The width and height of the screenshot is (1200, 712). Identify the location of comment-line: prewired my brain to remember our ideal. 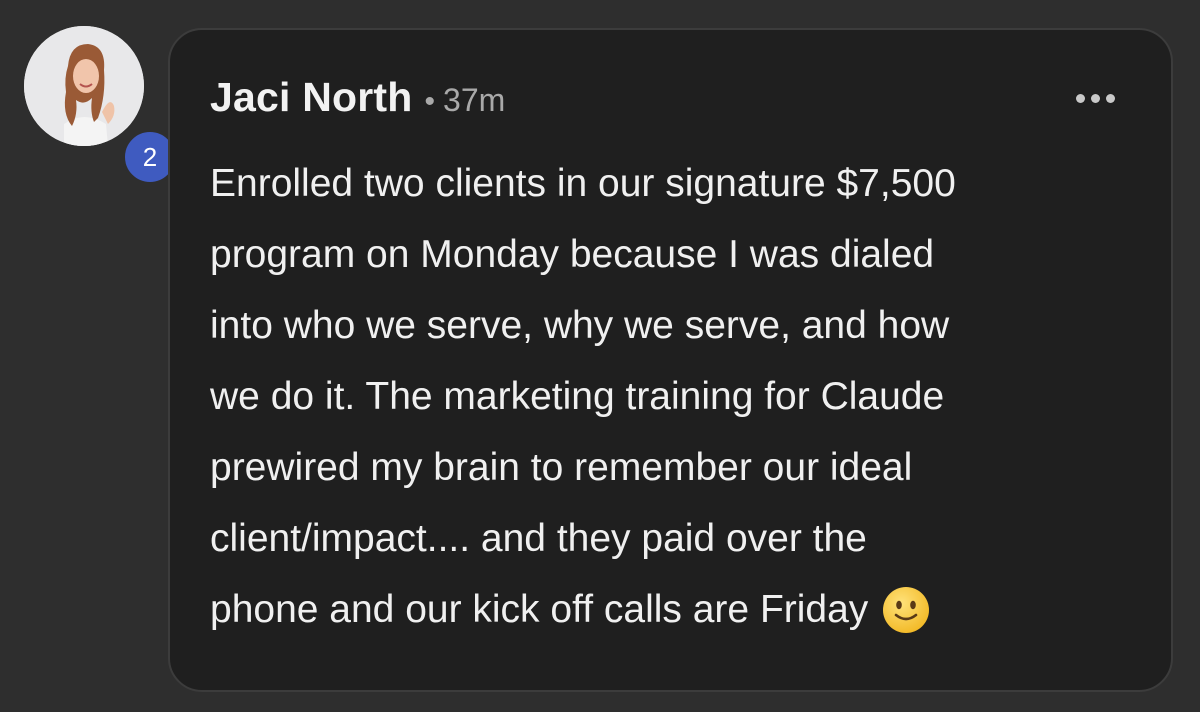
(561, 467).